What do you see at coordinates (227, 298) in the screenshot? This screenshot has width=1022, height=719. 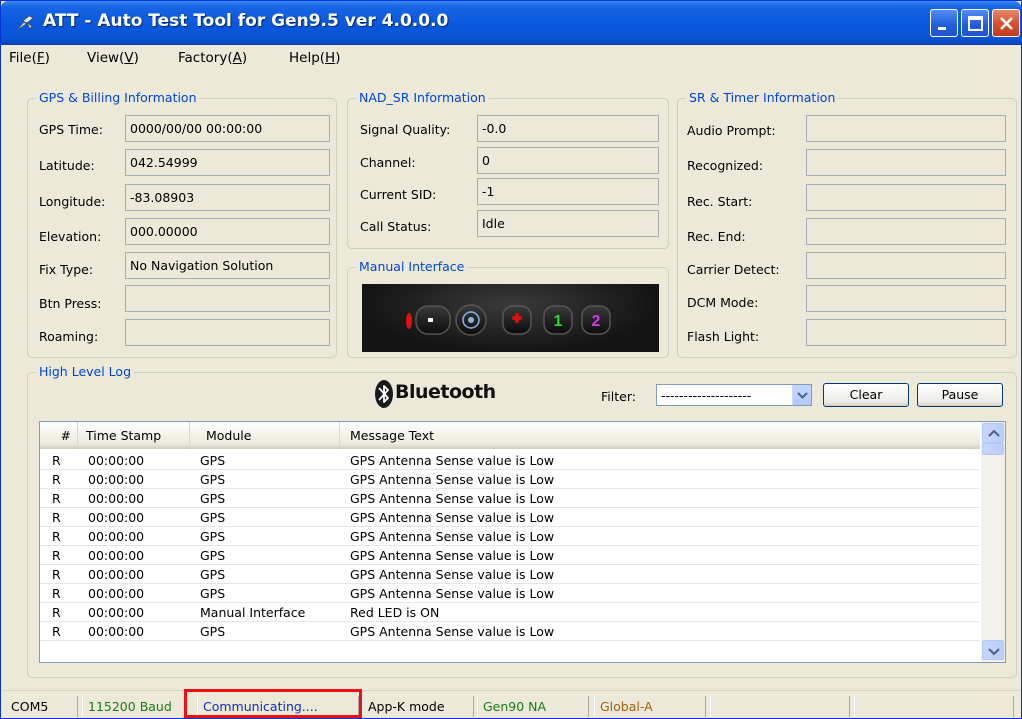 I see `btn-press-field` at bounding box center [227, 298].